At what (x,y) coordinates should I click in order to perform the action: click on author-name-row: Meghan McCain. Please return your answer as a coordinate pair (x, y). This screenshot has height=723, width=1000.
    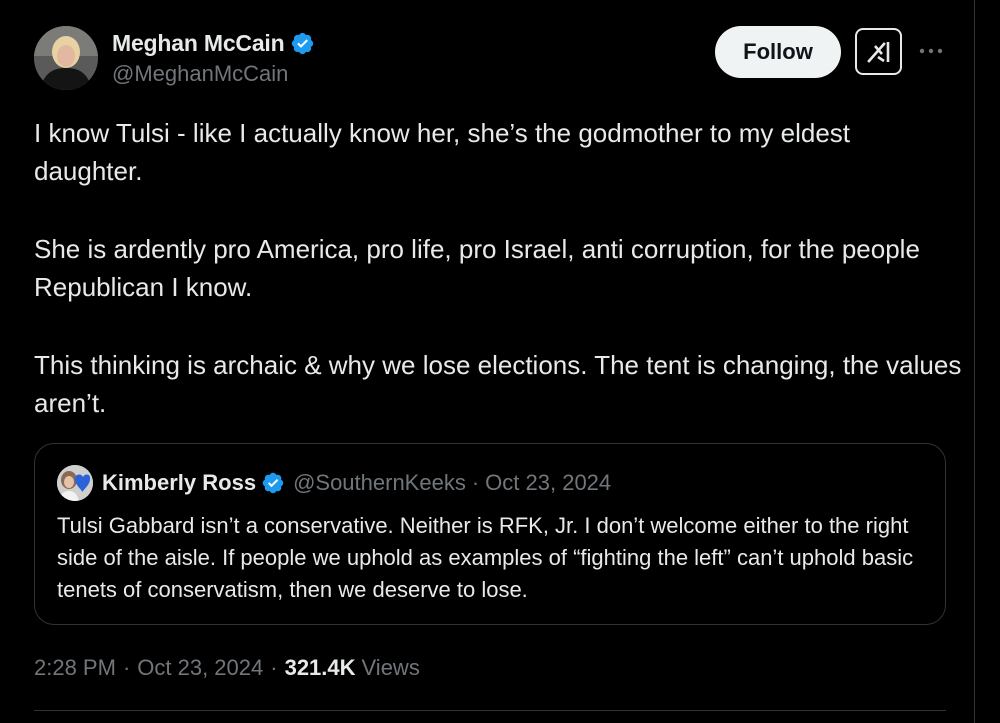
    Looking at the image, I should click on (213, 43).